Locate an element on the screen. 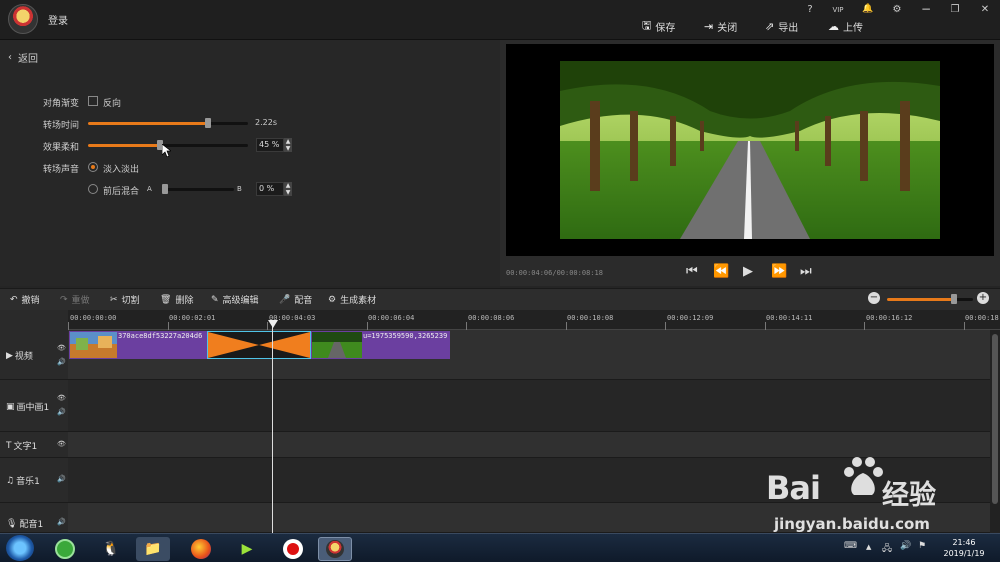 The height and width of the screenshot is (562, 1000). video-clip: u=1975359590,3265239 is located at coordinates (380, 345).